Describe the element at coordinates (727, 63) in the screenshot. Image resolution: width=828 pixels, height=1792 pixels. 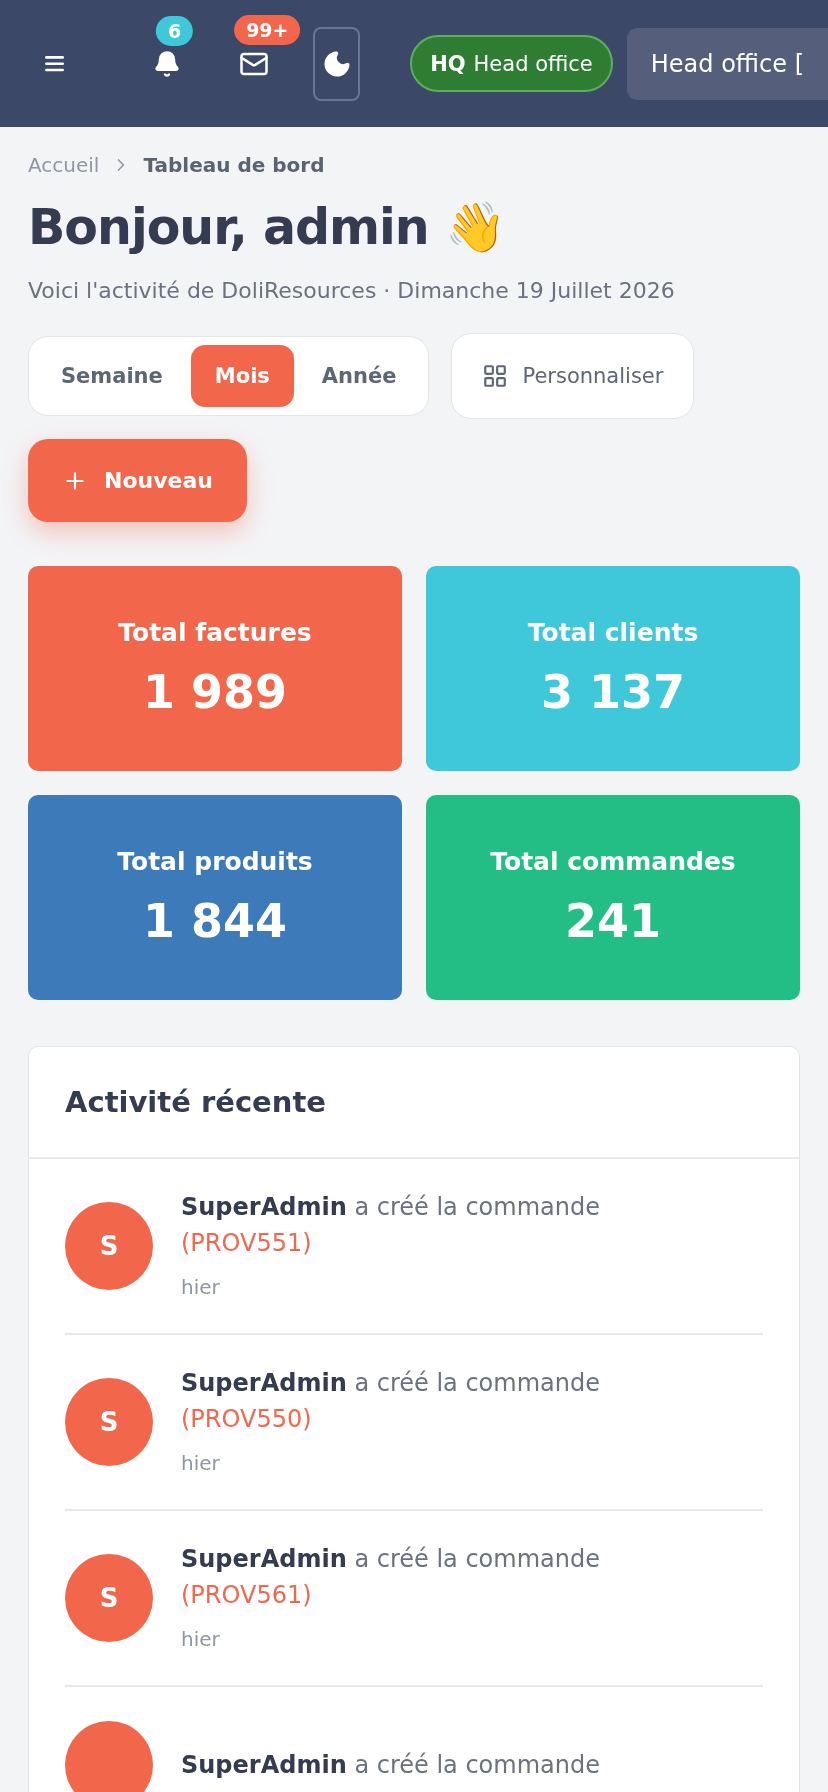
I see `entity-select: Head office [` at that location.